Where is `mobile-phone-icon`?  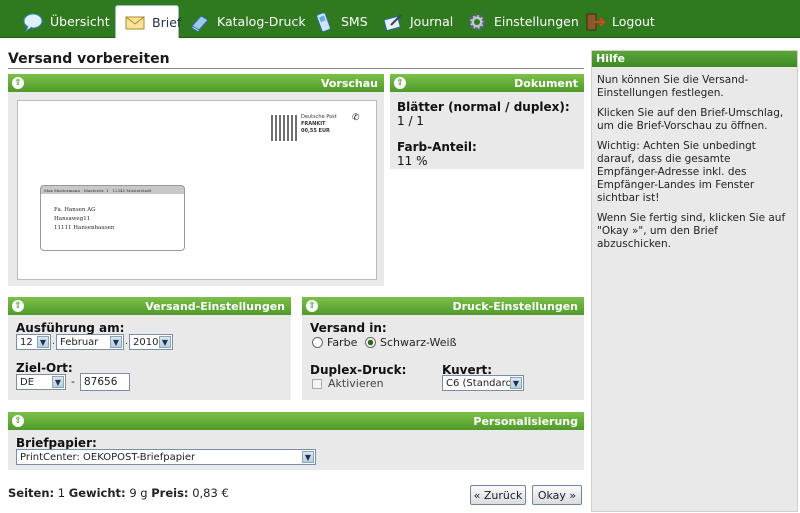
mobile-phone-icon is located at coordinates (324, 22).